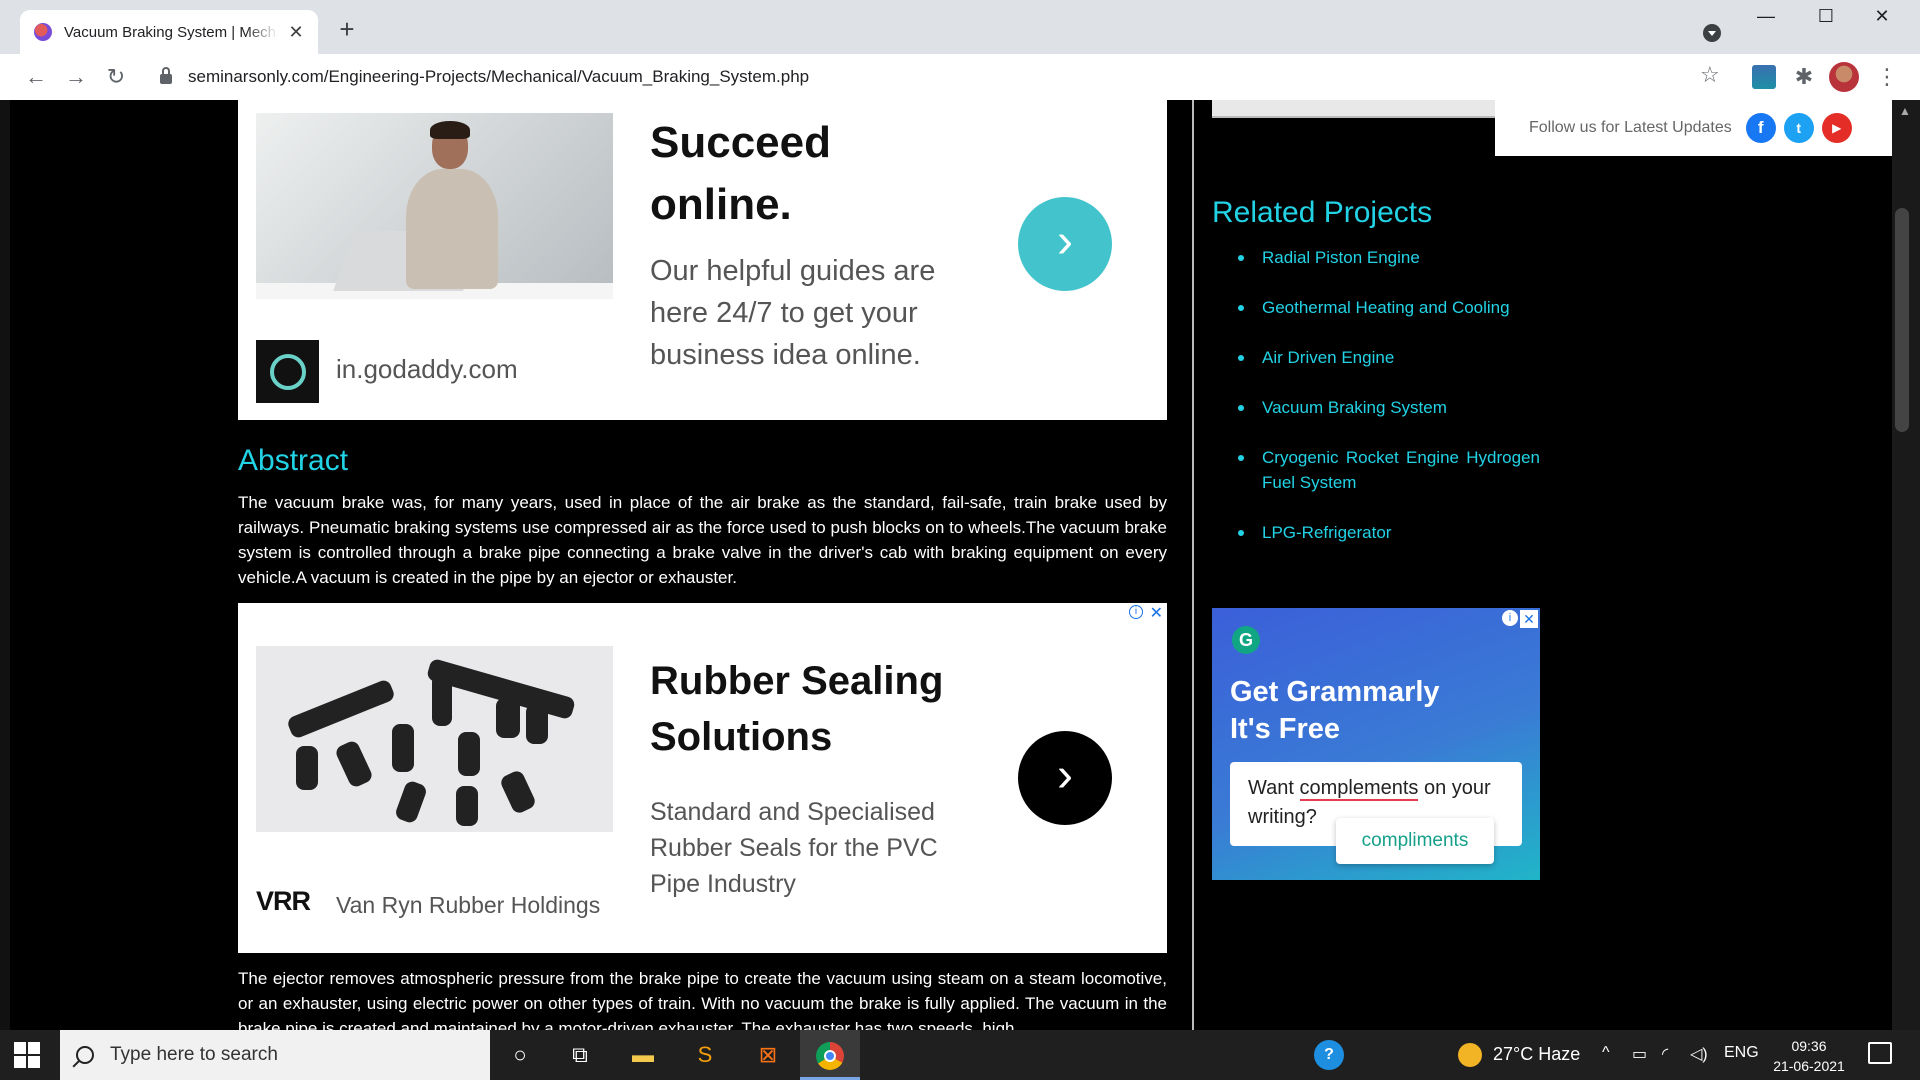 The image size is (1920, 1080). I want to click on file-explorer-icon: ▬, so click(643, 1055).